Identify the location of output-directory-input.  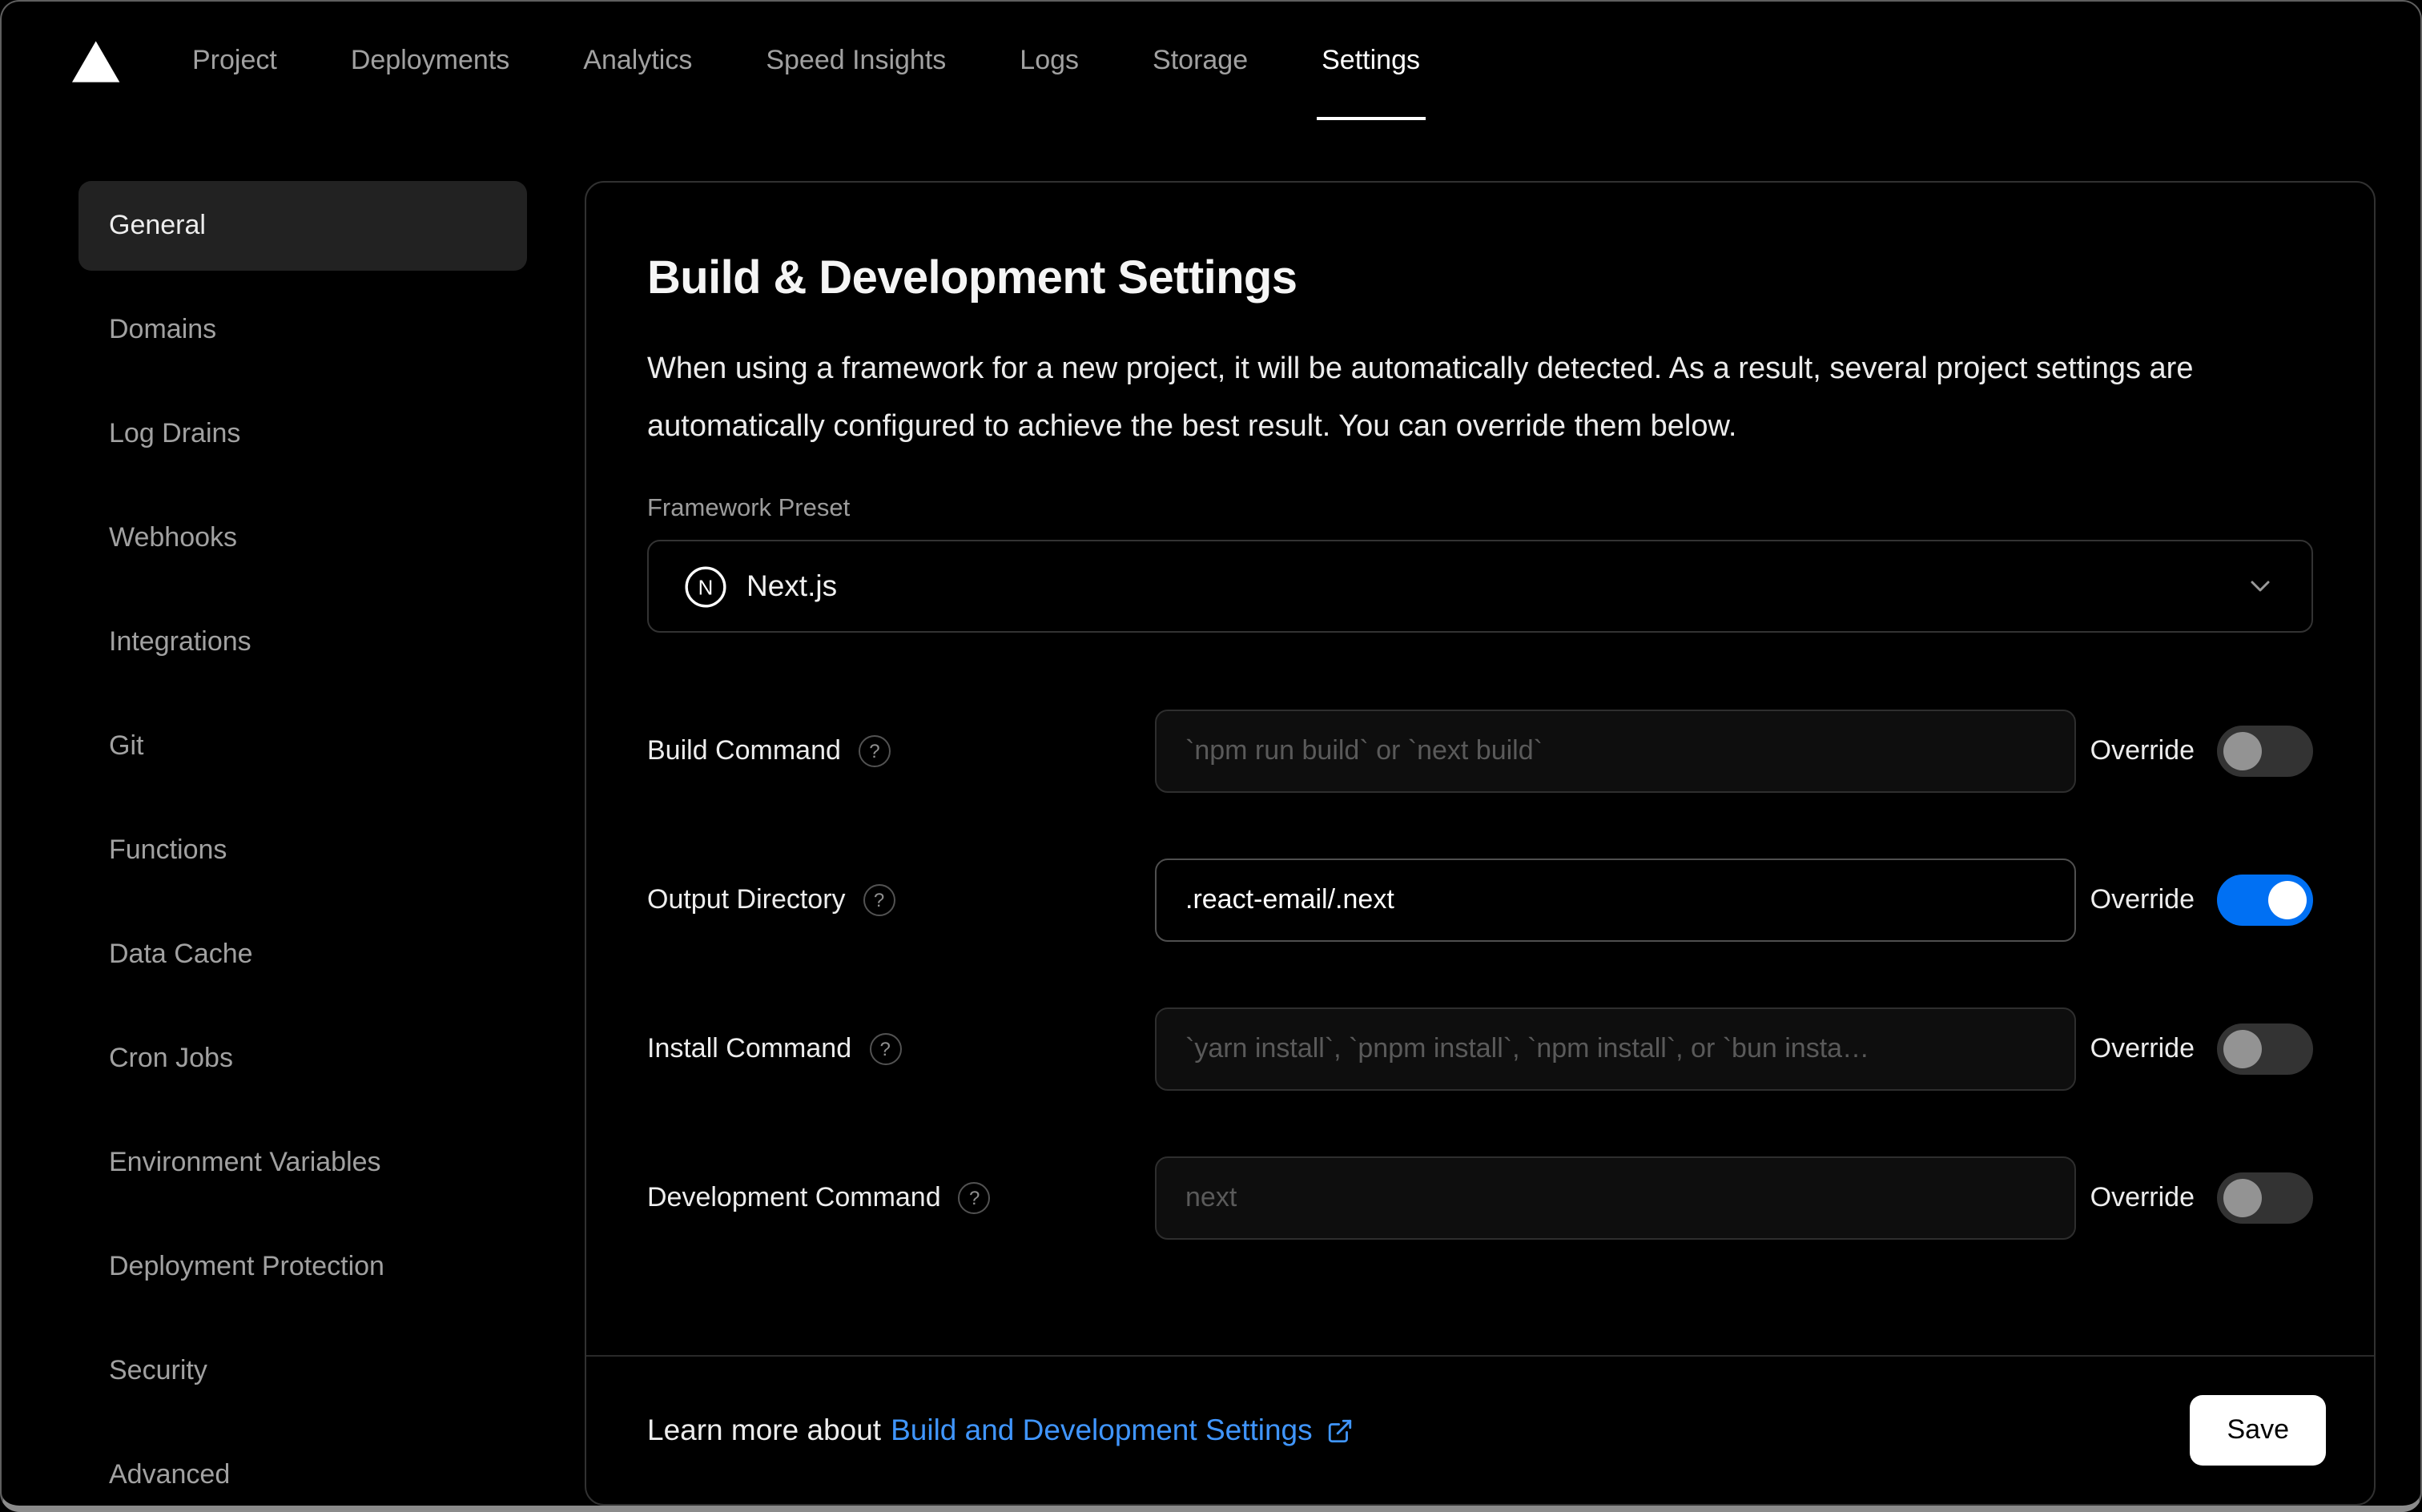
(1615, 900).